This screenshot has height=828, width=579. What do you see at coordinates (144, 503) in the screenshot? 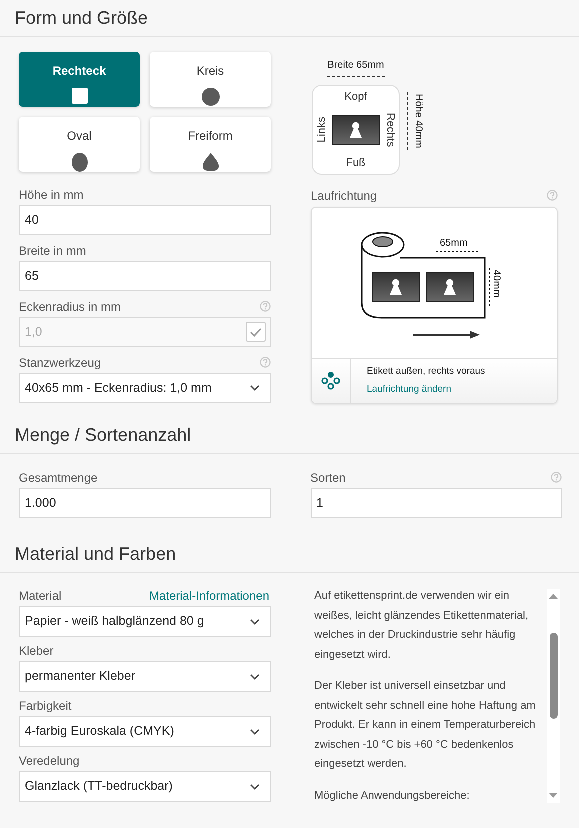
I see `input-field: 1.000` at bounding box center [144, 503].